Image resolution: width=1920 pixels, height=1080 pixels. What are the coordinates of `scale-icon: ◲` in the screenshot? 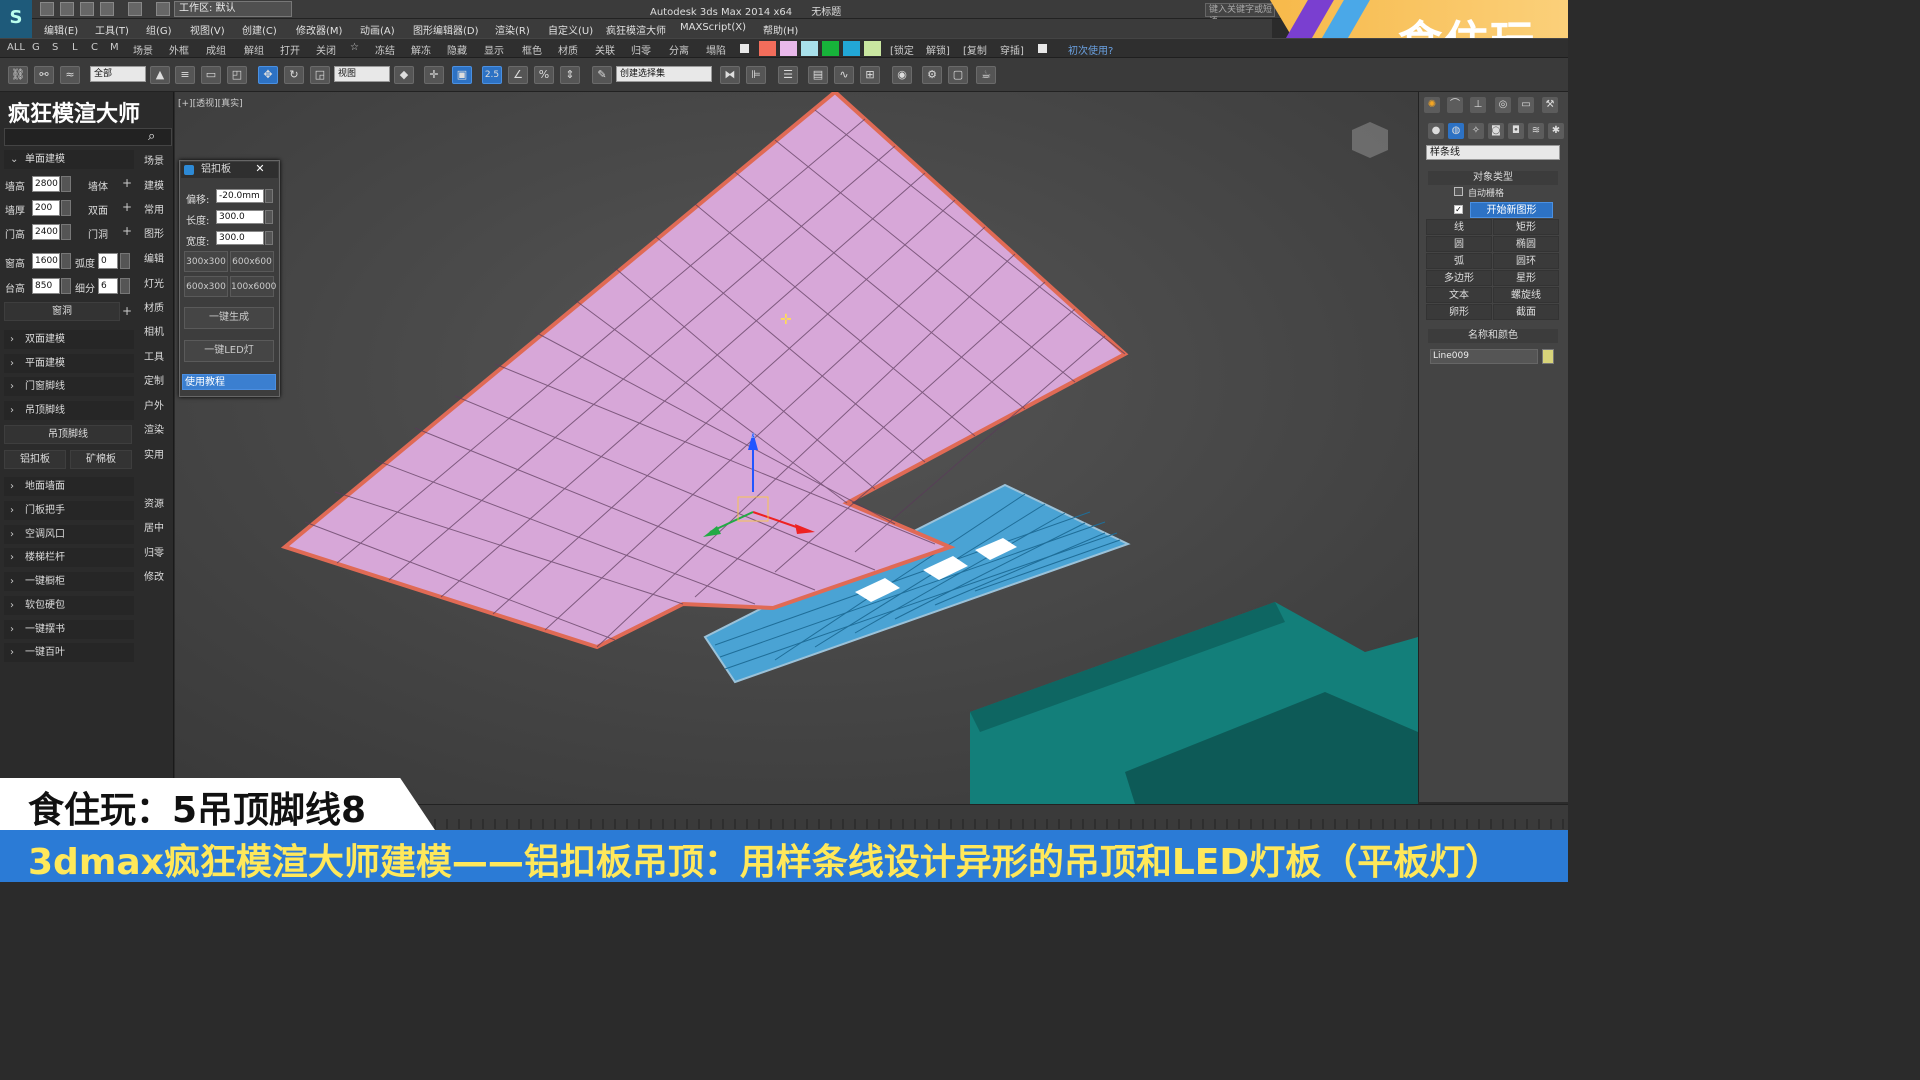 It's located at (320, 75).